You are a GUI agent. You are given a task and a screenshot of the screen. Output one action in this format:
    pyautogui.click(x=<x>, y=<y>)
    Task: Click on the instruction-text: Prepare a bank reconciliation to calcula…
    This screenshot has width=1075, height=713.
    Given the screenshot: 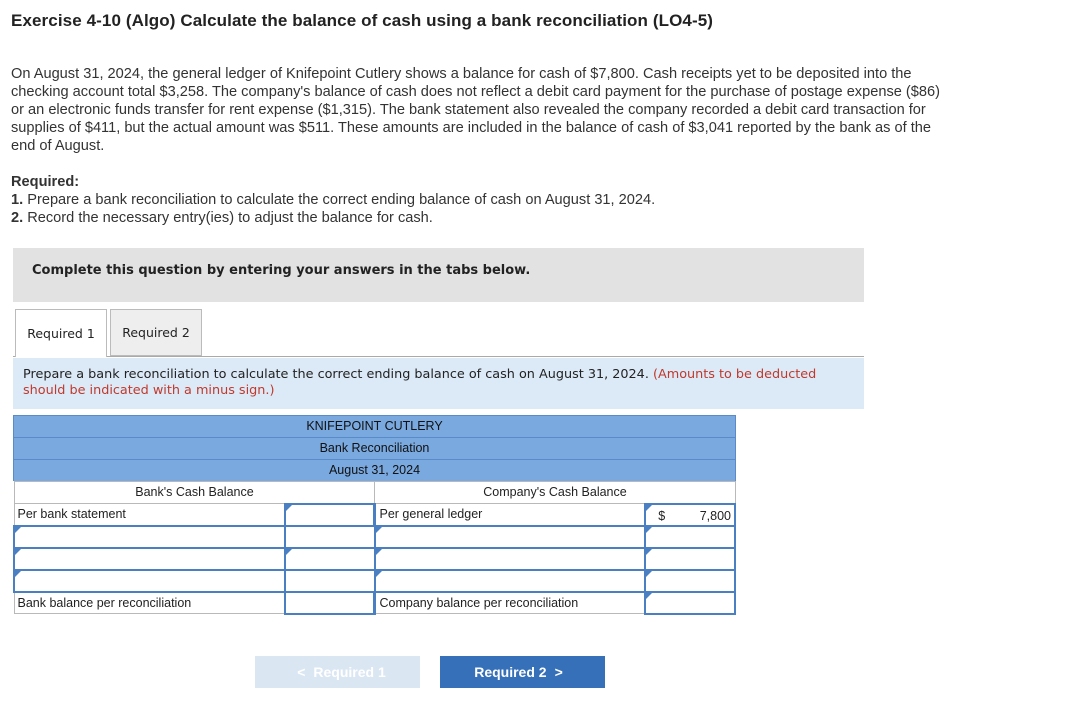 What is the action you would take?
    pyautogui.click(x=336, y=374)
    